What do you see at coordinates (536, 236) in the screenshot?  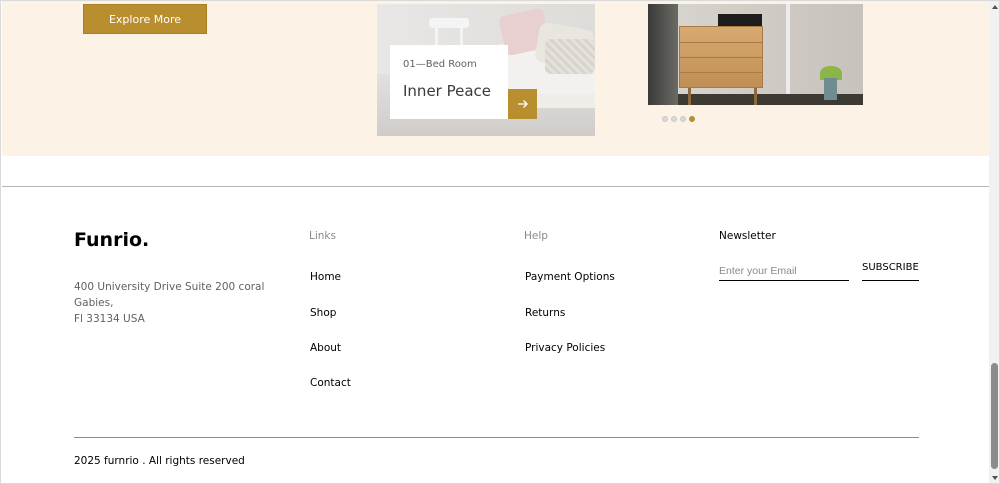 I see `help-heading: Help` at bounding box center [536, 236].